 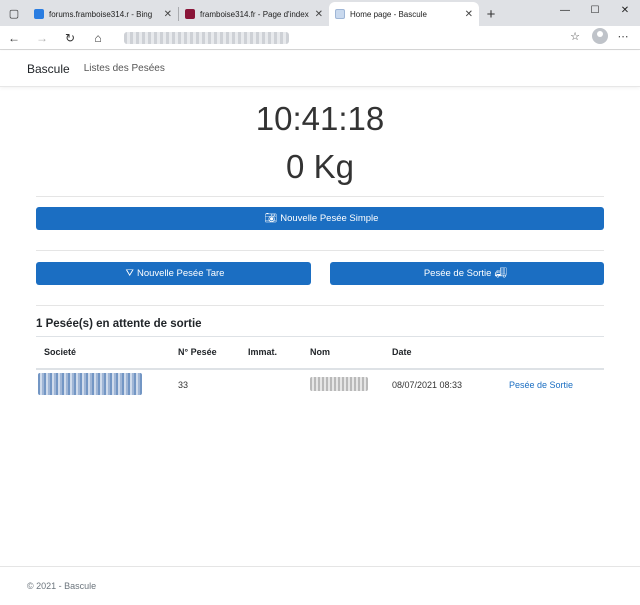 I want to click on weight-bag-icon: ⛛, so click(x=129, y=273).